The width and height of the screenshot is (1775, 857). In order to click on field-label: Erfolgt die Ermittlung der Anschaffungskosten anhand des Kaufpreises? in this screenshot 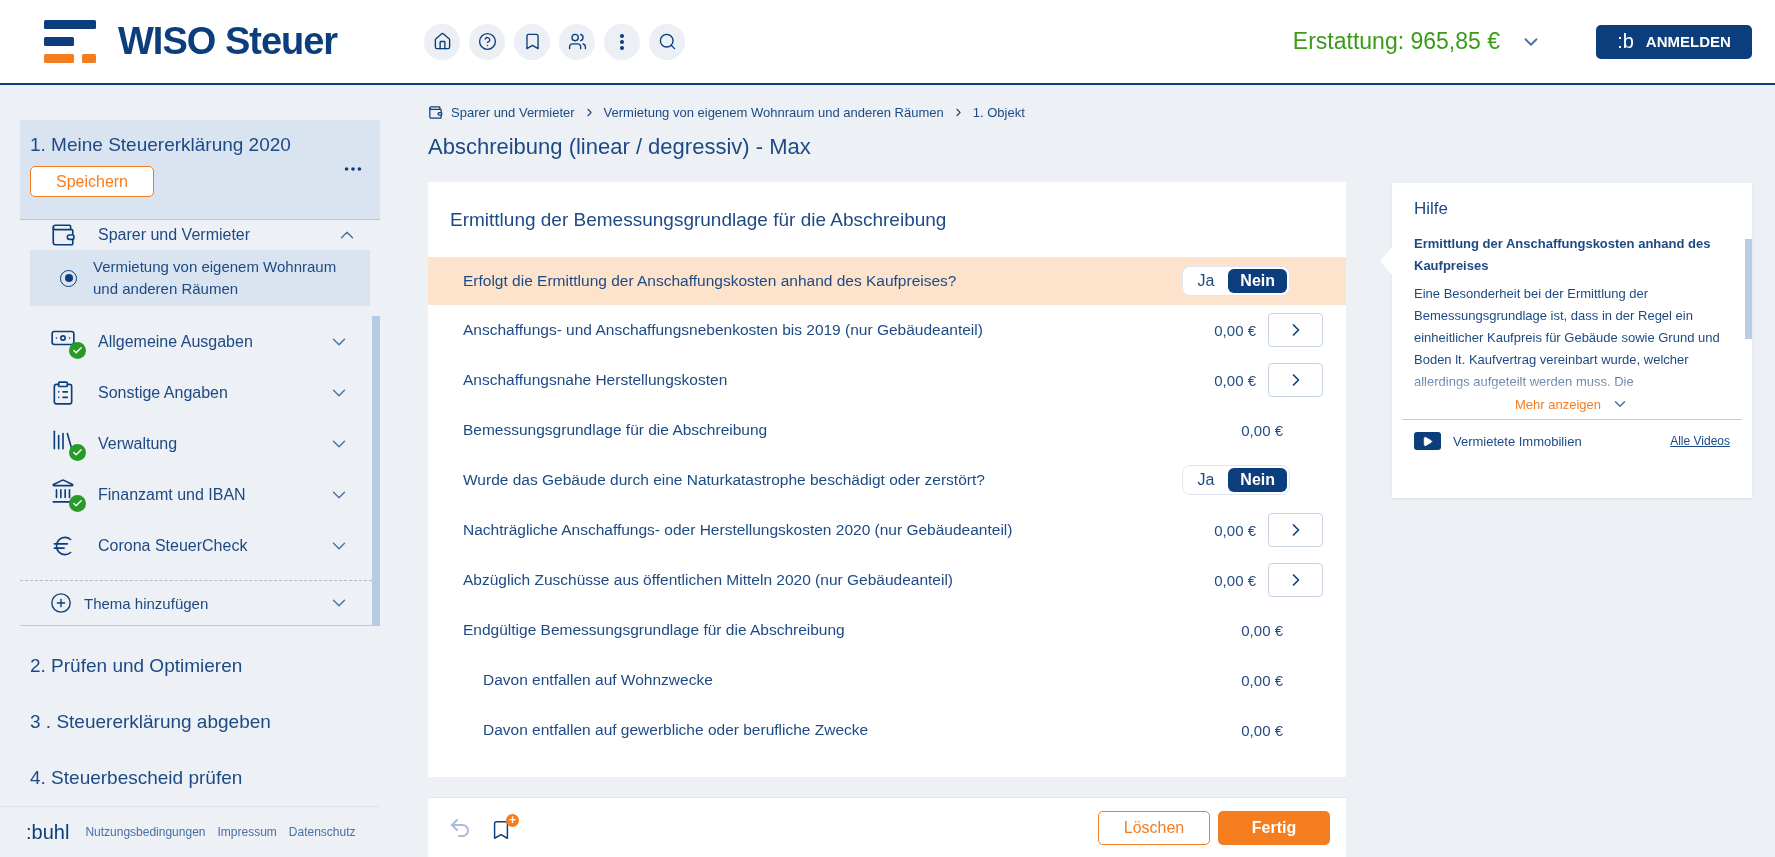, I will do `click(710, 281)`.